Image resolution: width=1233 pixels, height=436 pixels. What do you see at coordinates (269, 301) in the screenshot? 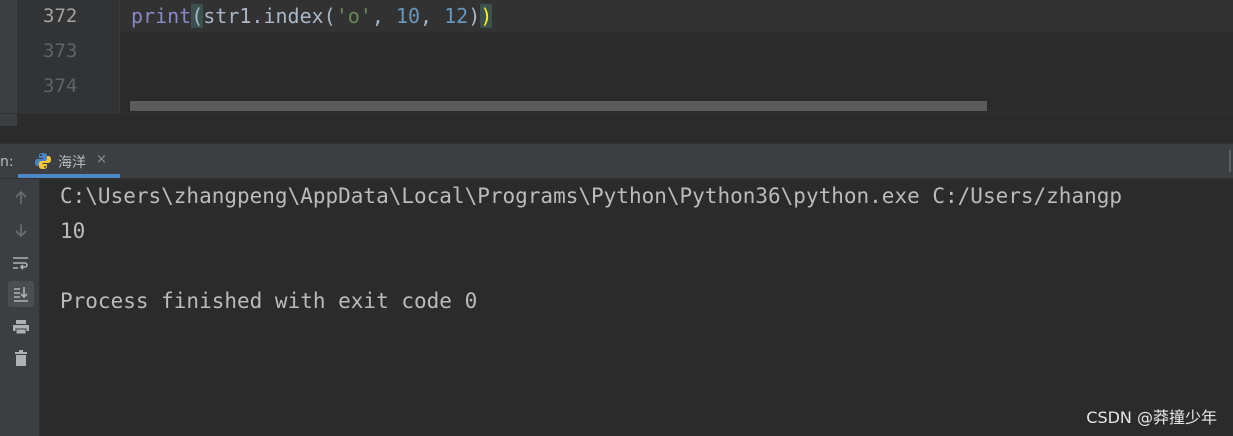
I see `console-line: Process finished with exit code 0` at bounding box center [269, 301].